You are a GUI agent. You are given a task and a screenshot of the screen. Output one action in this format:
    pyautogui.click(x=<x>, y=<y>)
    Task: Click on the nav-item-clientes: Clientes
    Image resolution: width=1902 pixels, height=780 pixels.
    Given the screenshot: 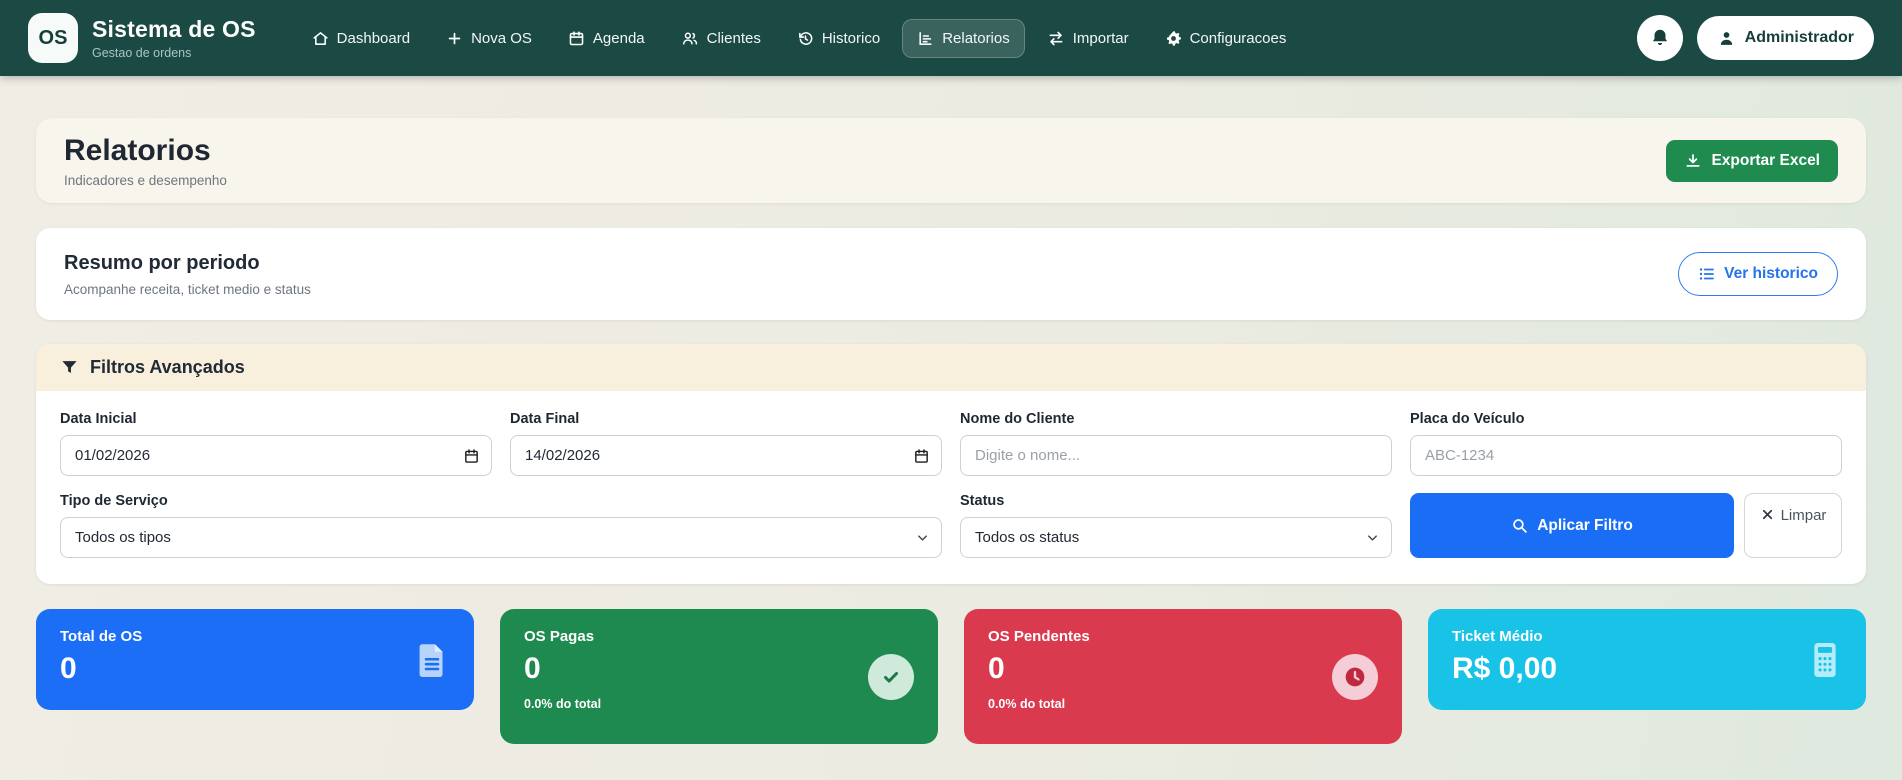 What is the action you would take?
    pyautogui.click(x=721, y=38)
    